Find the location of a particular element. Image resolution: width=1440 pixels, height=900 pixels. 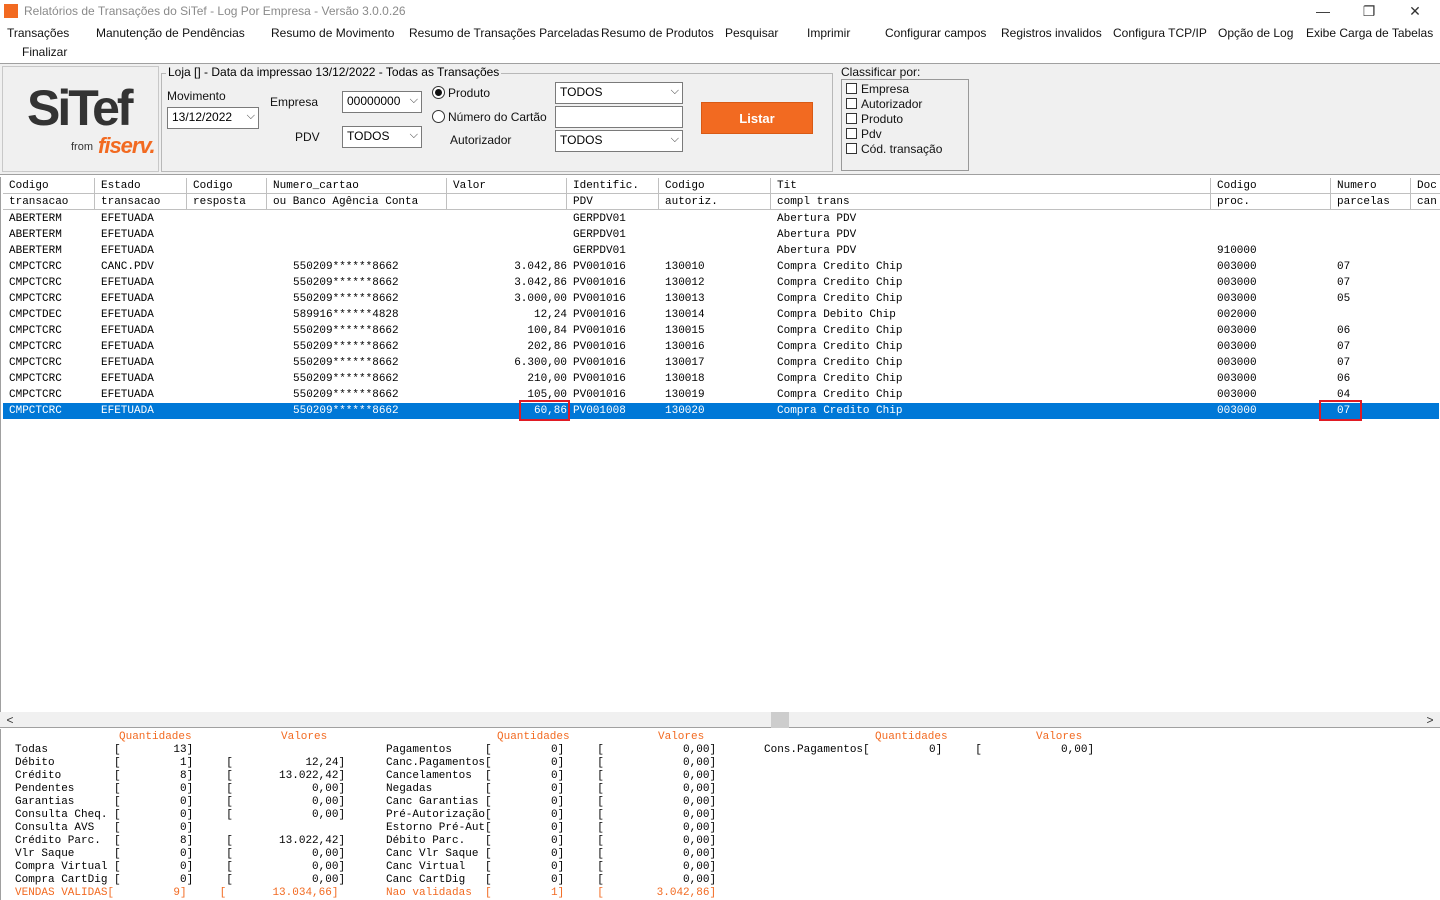

column-header-identific-pdv-bottom: PDV is located at coordinates (613, 202).